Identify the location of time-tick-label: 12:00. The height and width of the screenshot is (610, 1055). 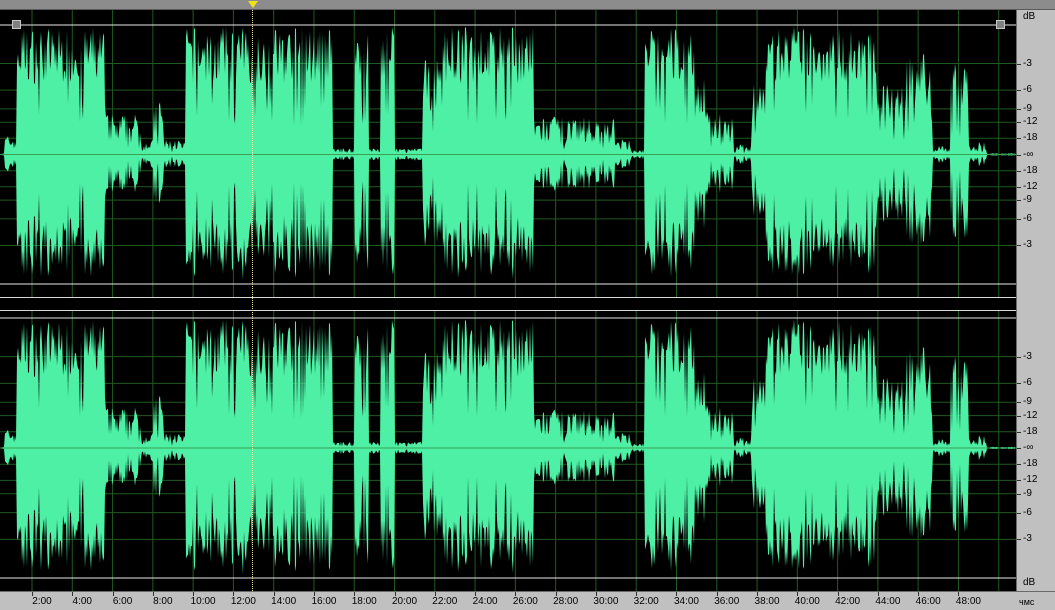
(243, 601).